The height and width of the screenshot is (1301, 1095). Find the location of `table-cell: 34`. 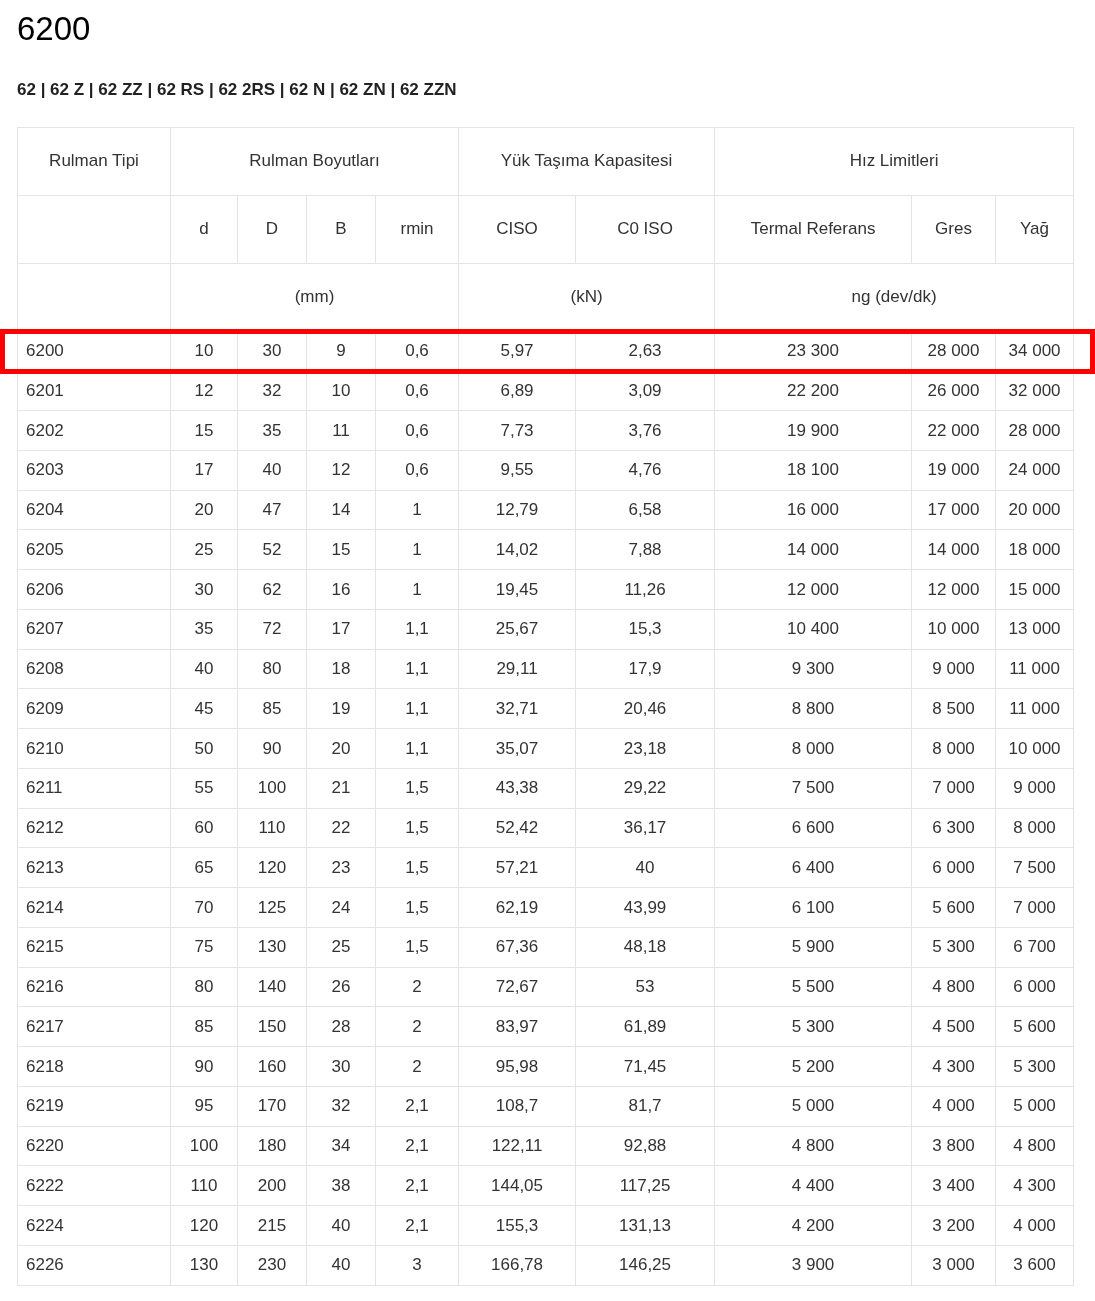

table-cell: 34 is located at coordinates (341, 1146).